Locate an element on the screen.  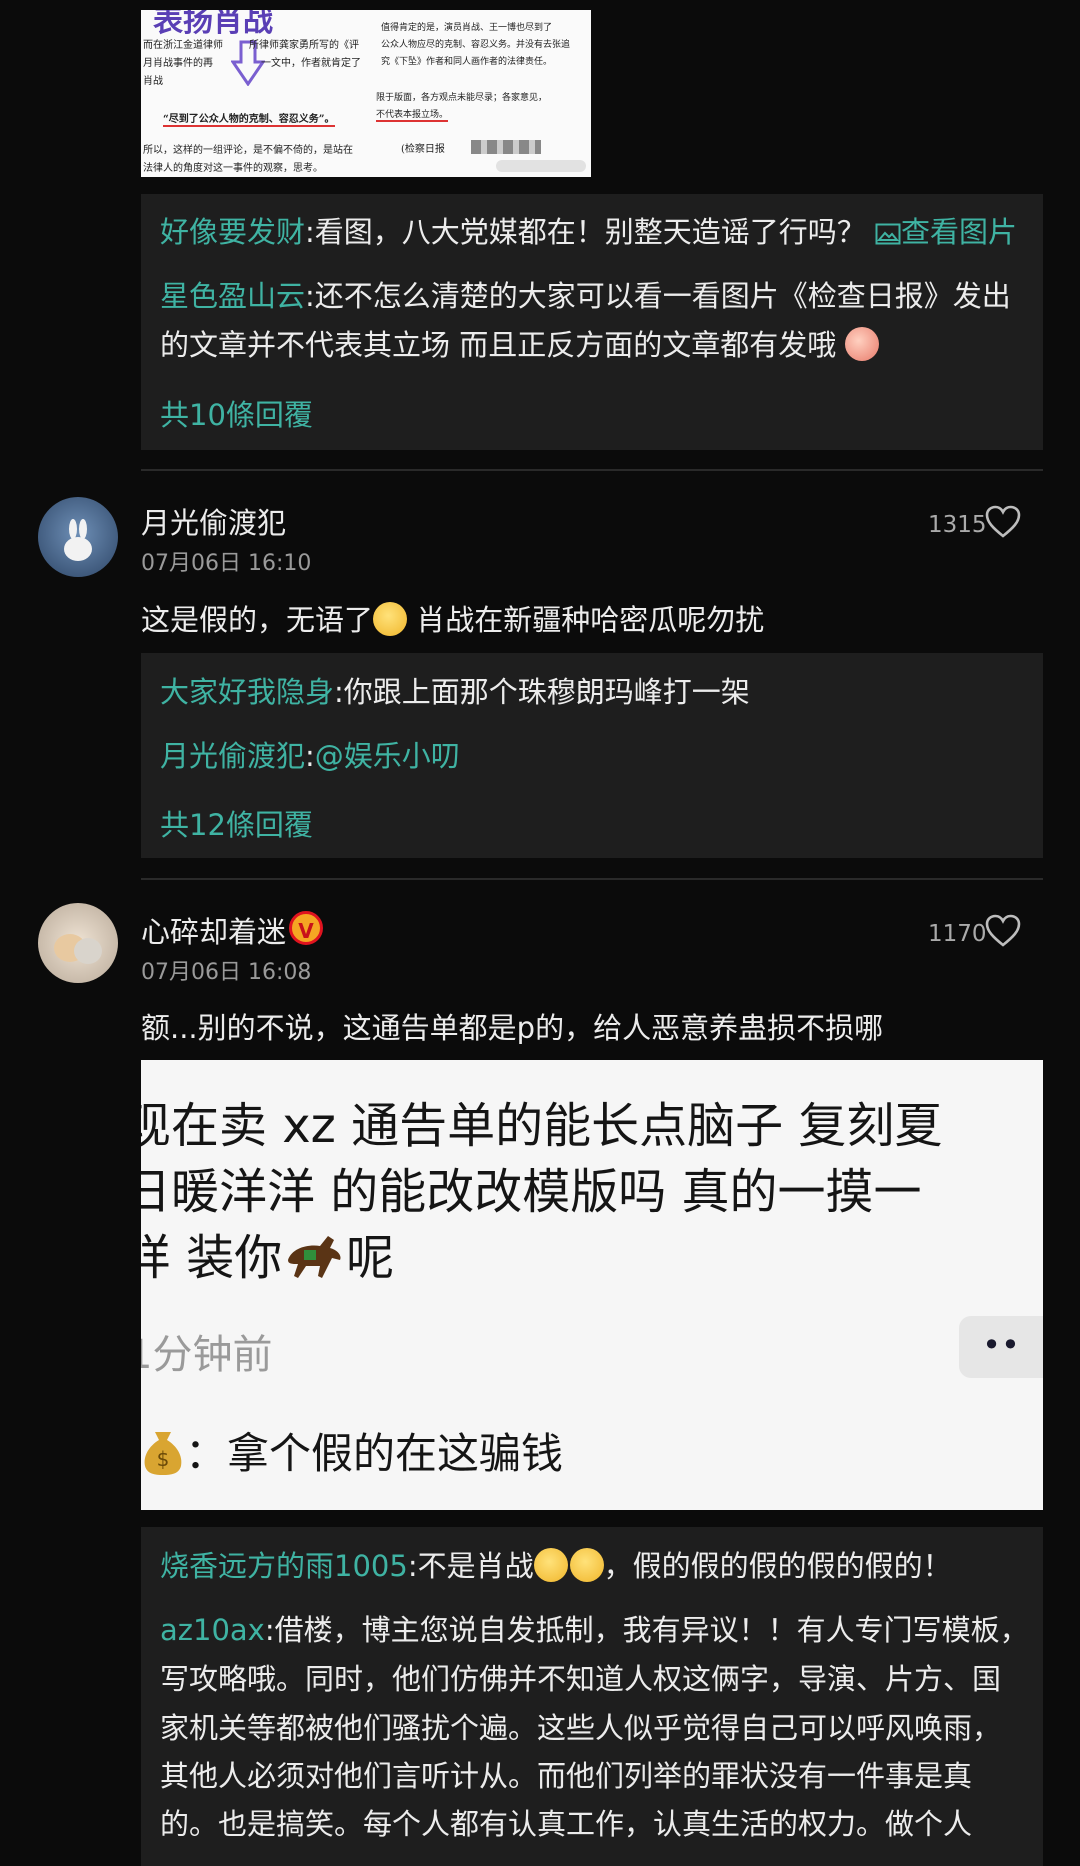
reply-item: 大家好我隐身:你跟上面那个珠穆朗玛峰打一架 is located at coordinates (455, 692).